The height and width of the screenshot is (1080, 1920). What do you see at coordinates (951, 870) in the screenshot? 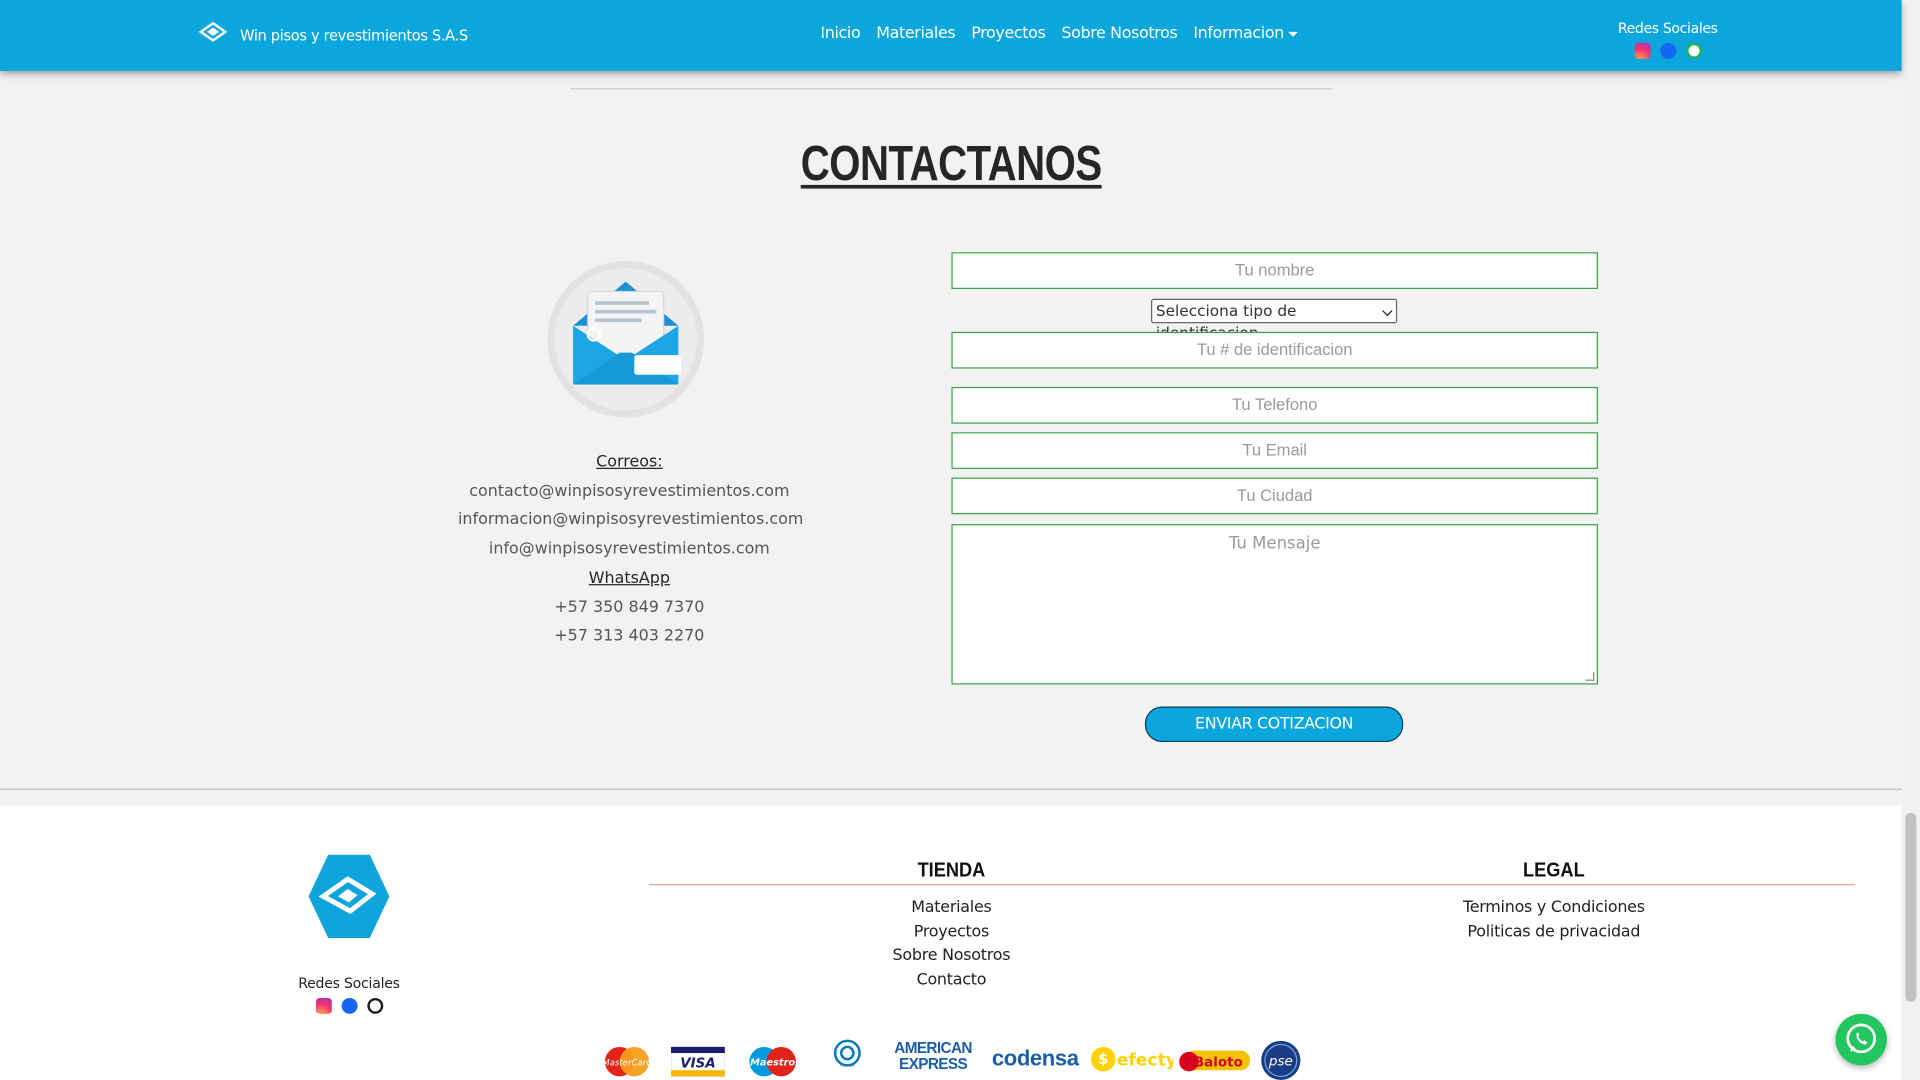
I see `tienda-heading: TIENDA` at bounding box center [951, 870].